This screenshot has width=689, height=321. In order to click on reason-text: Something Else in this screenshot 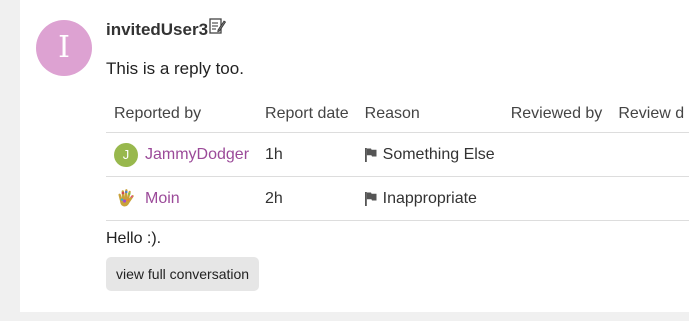, I will do `click(438, 154)`.